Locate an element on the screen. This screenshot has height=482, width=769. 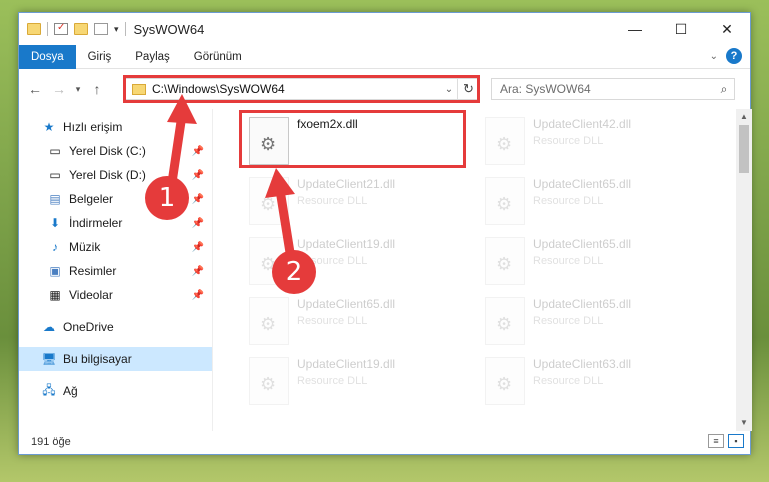
sidebar-item-label: Yerel Disk (D:) is located at coordinates (107, 175).